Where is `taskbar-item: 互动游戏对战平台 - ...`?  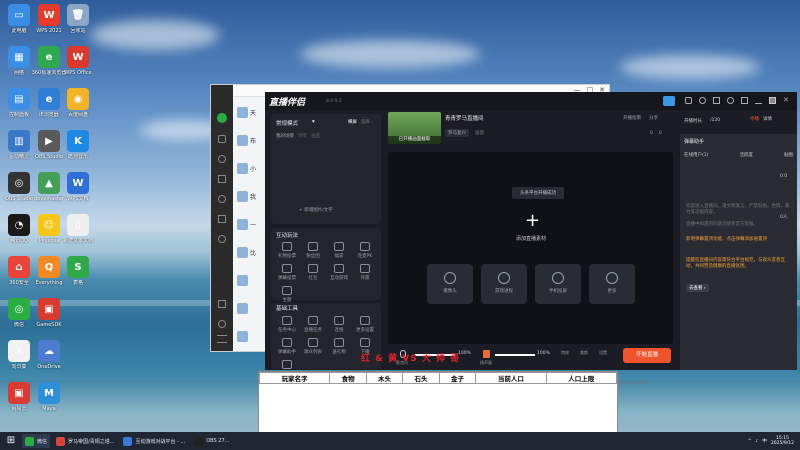 taskbar-item: 互动游戏对战平台 - ... is located at coordinates (154, 441).